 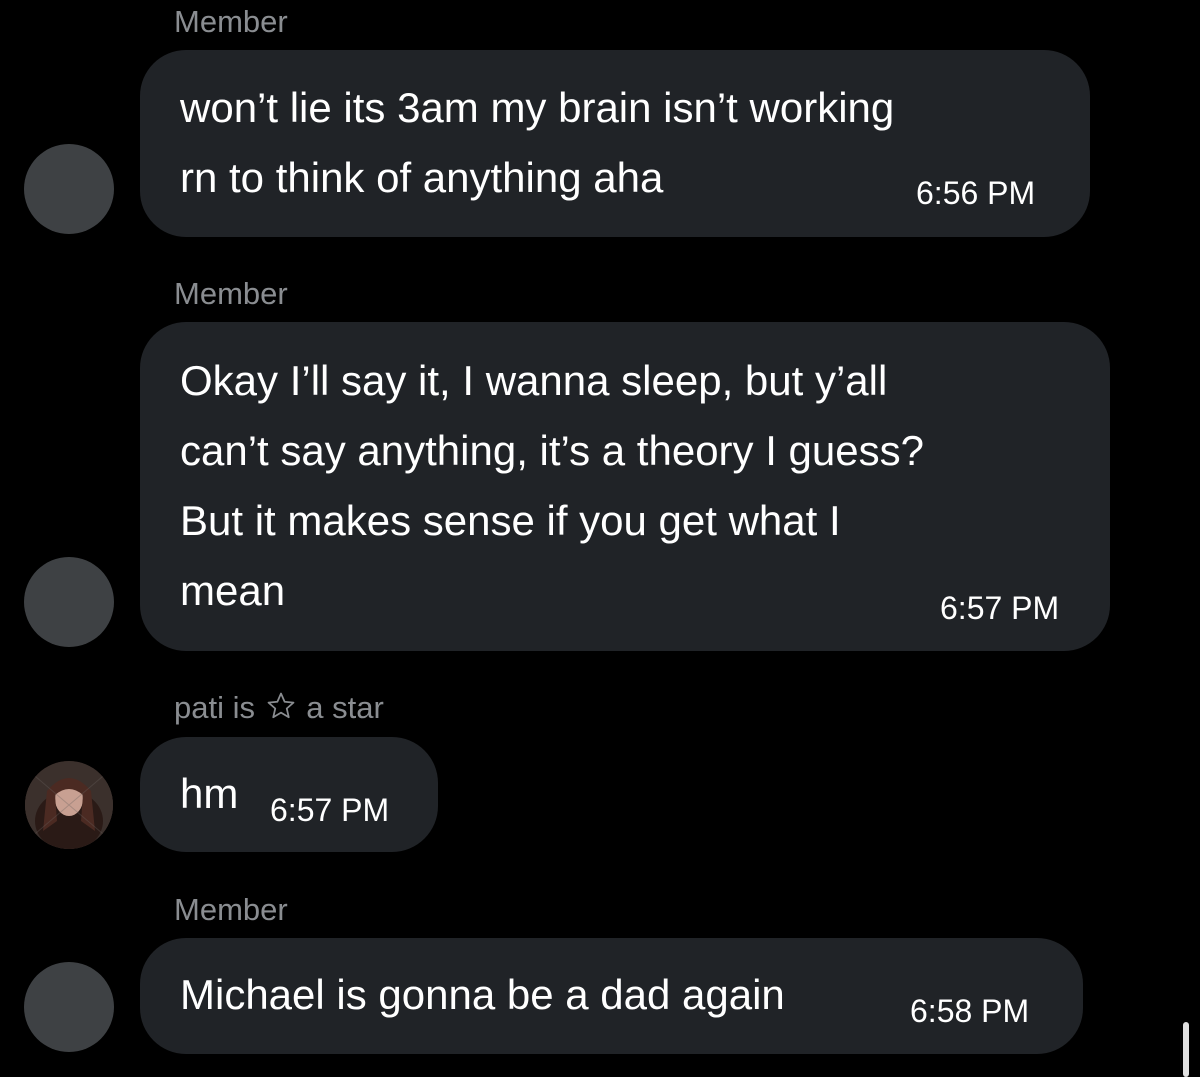 I want to click on message-bubble: Michael is gonna be a dad again 6:58 PM, so click(x=611, y=996).